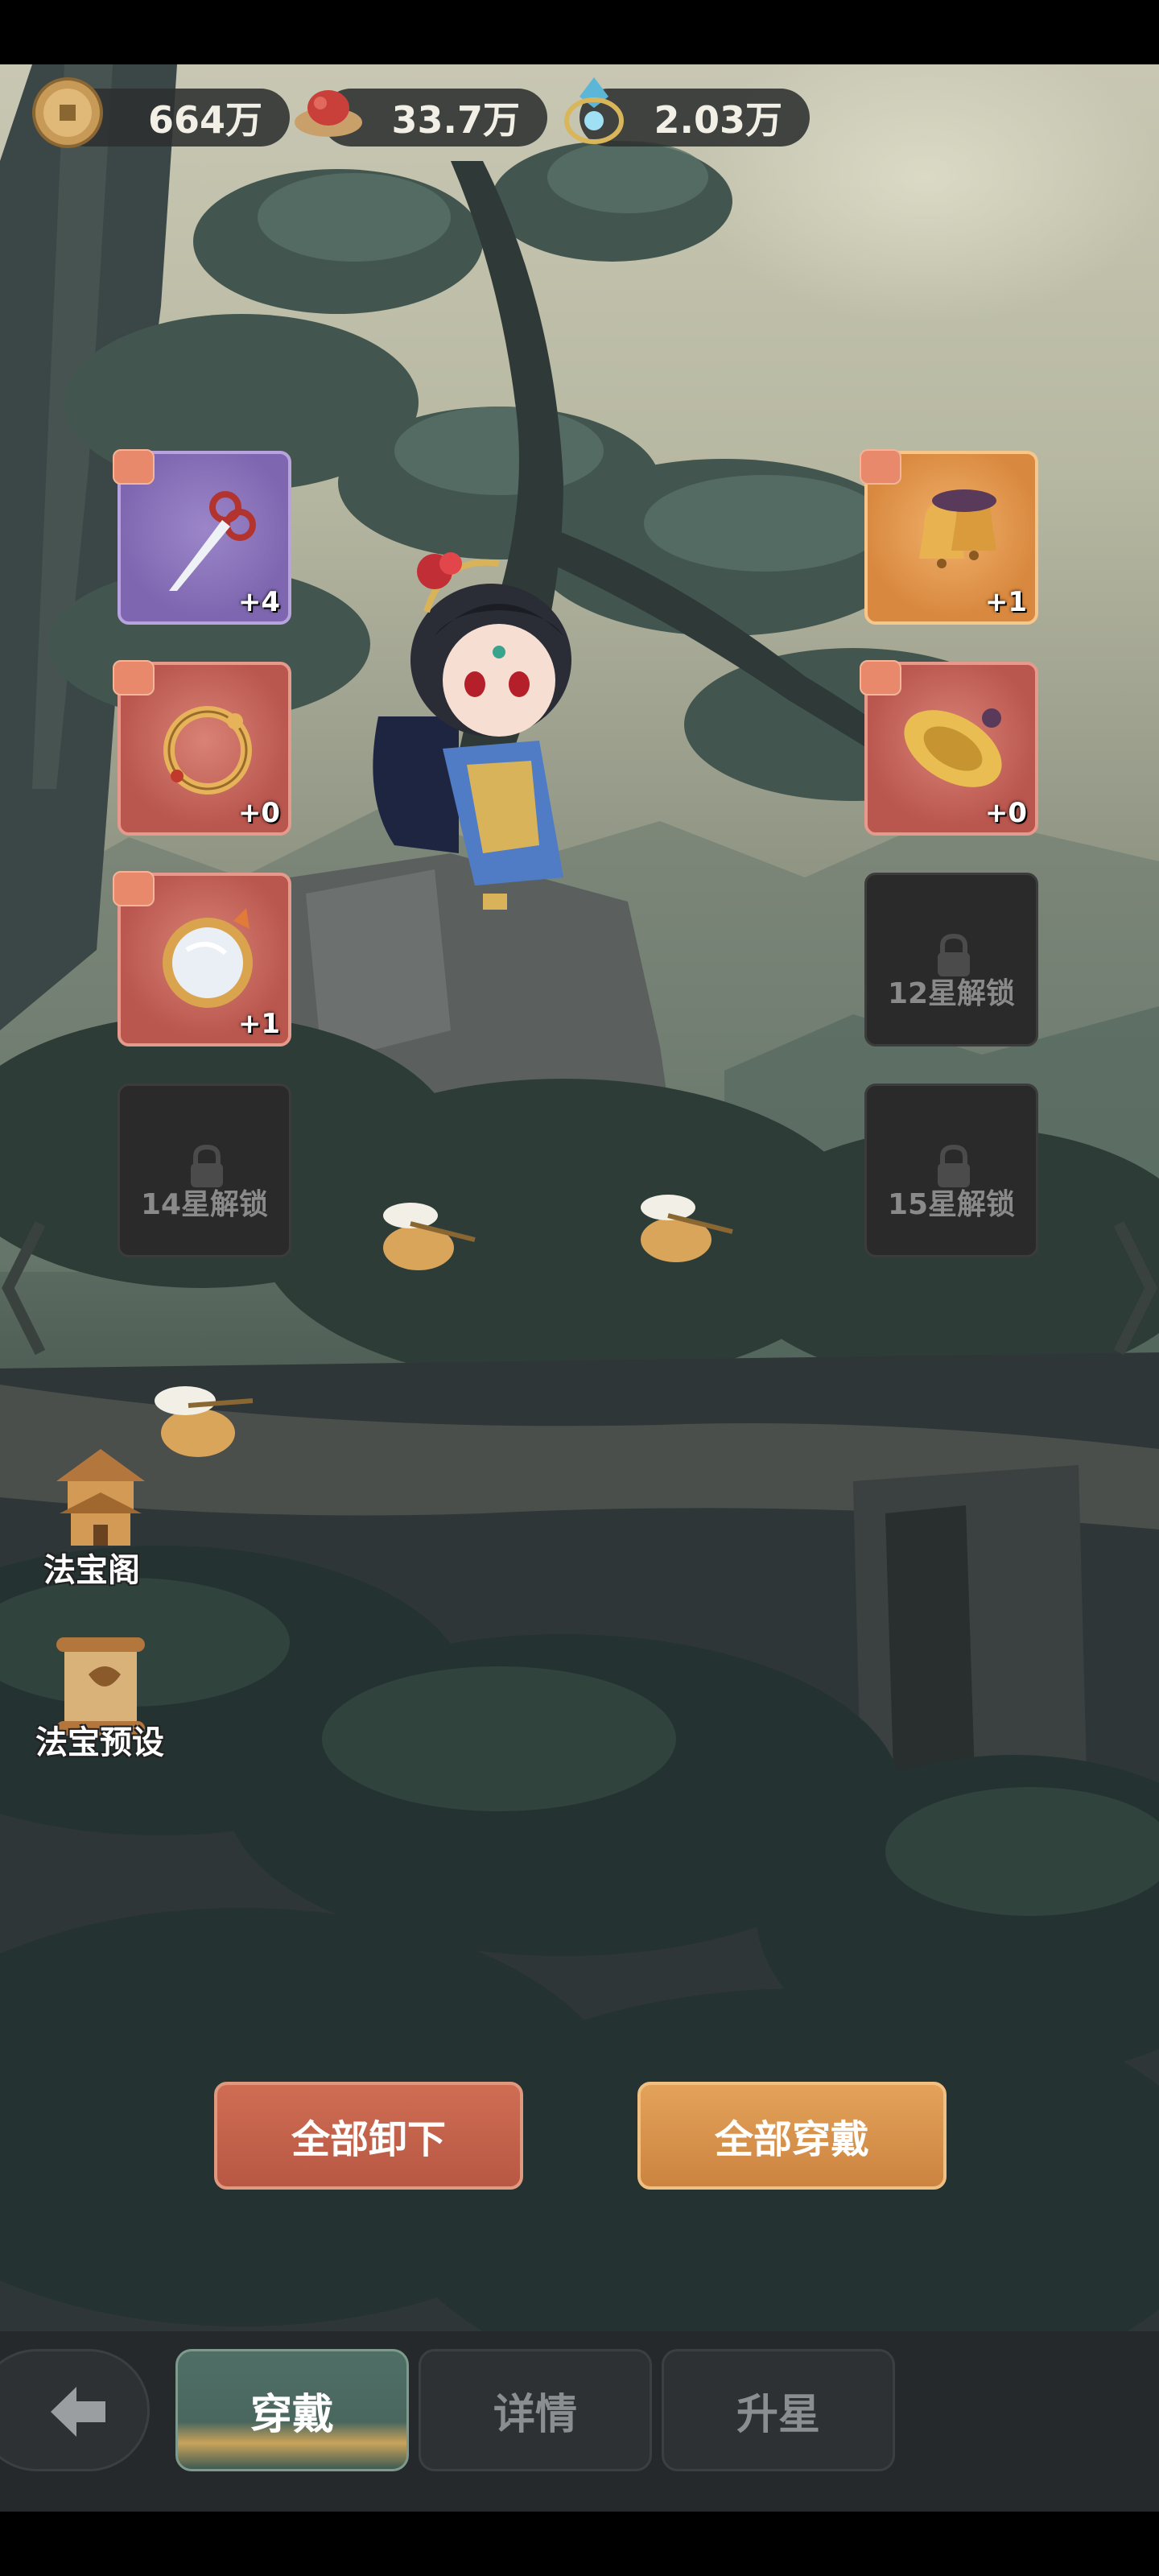 The height and width of the screenshot is (2576, 1159). What do you see at coordinates (292, 2414) in the screenshot?
I see `tab-wear-label: 穿戴` at bounding box center [292, 2414].